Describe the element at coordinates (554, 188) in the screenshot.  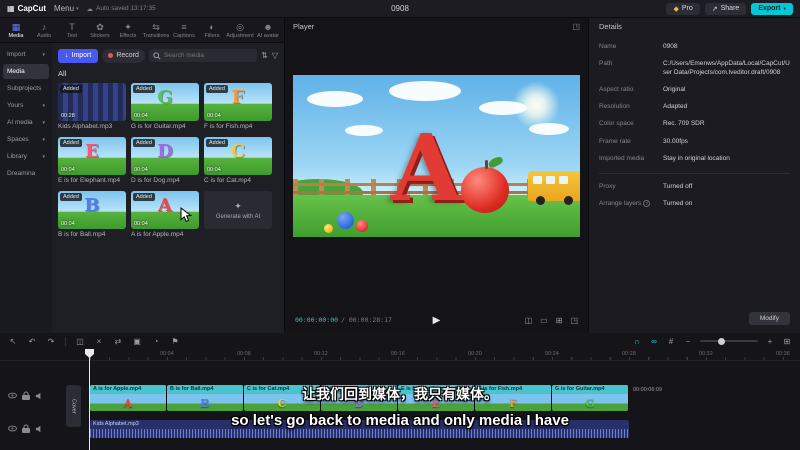
I see `scene-school-bus` at that location.